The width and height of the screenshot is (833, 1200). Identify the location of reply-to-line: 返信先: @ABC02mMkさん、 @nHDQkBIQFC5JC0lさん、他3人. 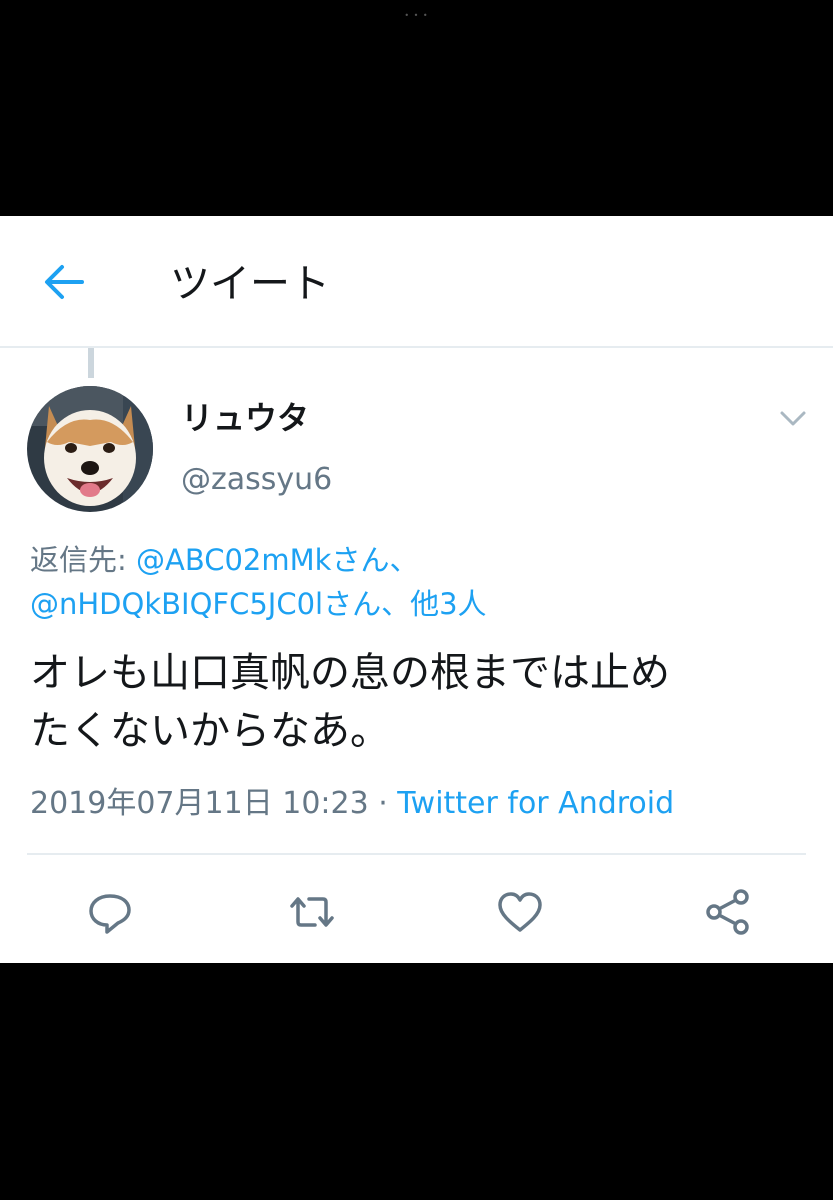
(258, 582).